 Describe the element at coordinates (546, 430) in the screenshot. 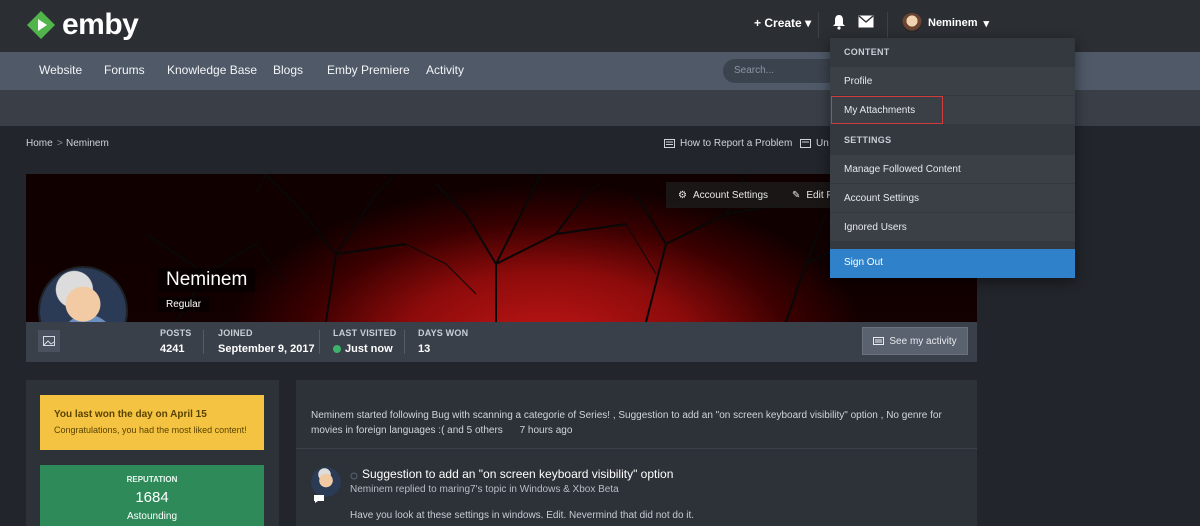

I see `feed-summary-time: 7 hours ago` at that location.